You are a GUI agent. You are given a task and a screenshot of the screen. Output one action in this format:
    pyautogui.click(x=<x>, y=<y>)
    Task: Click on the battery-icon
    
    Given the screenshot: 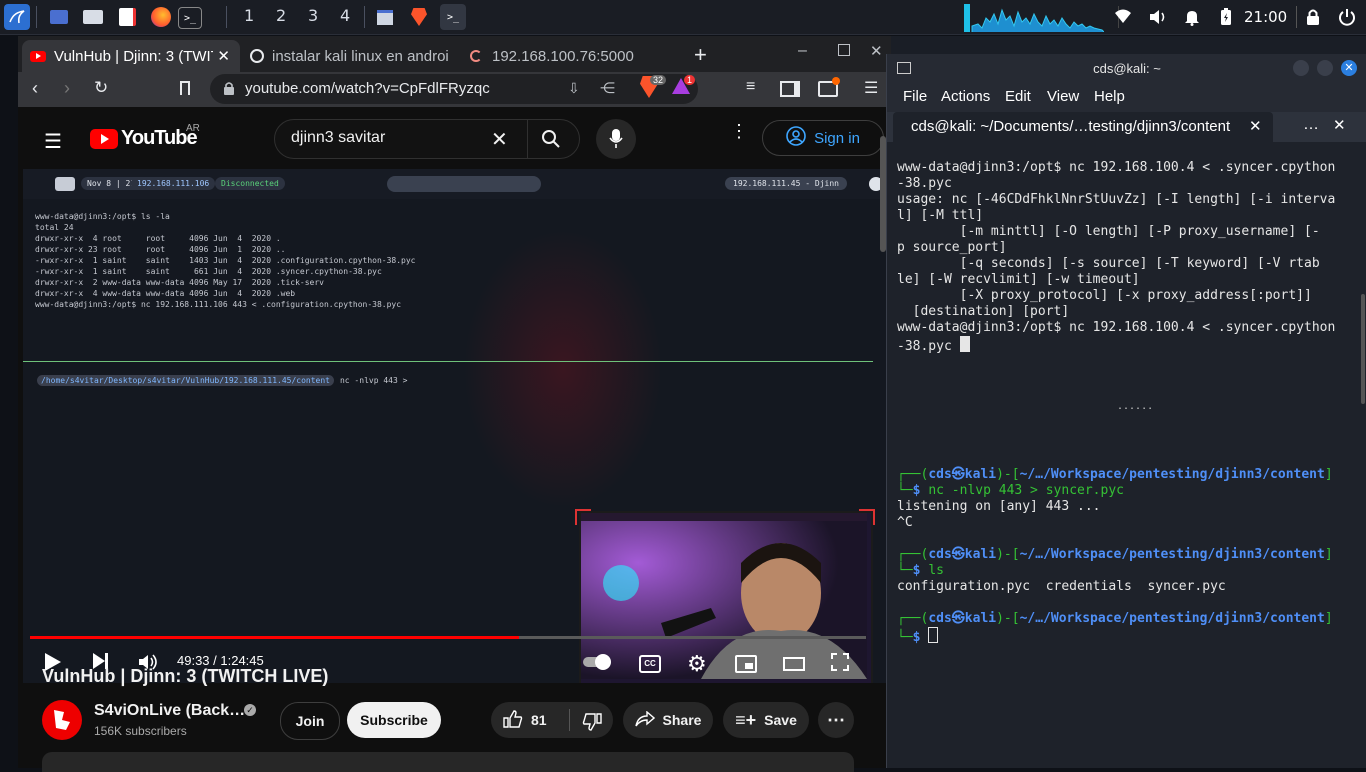 What is the action you would take?
    pyautogui.click(x=1226, y=19)
    